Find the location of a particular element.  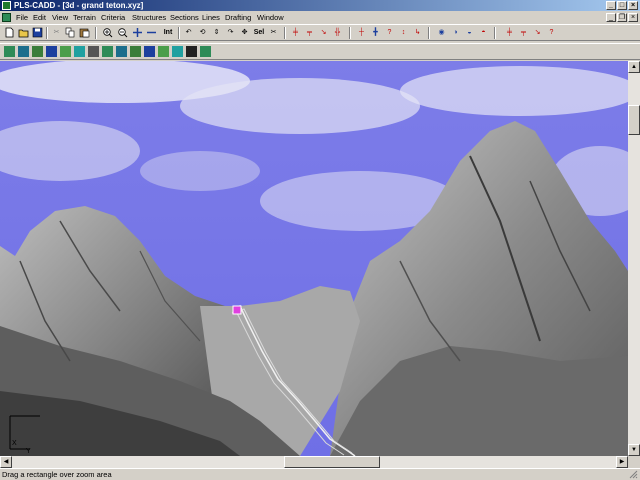

window-title: PLS-CADD - [3d - grand teton.xyz] is located at coordinates (79, 5).